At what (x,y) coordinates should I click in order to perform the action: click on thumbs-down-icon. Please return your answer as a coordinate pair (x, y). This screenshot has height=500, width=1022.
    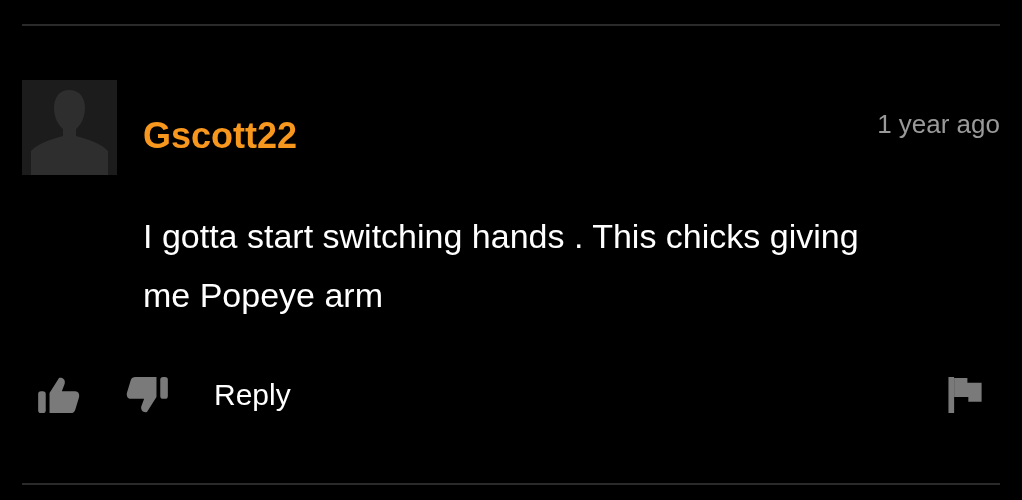
    Looking at the image, I should click on (147, 395).